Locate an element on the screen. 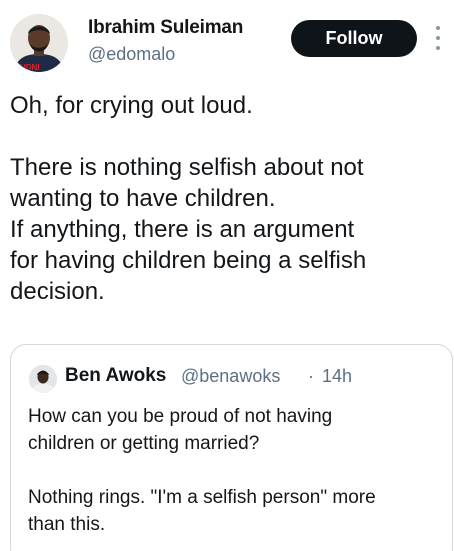  tweet-line: wanting to have children. is located at coordinates (143, 198).